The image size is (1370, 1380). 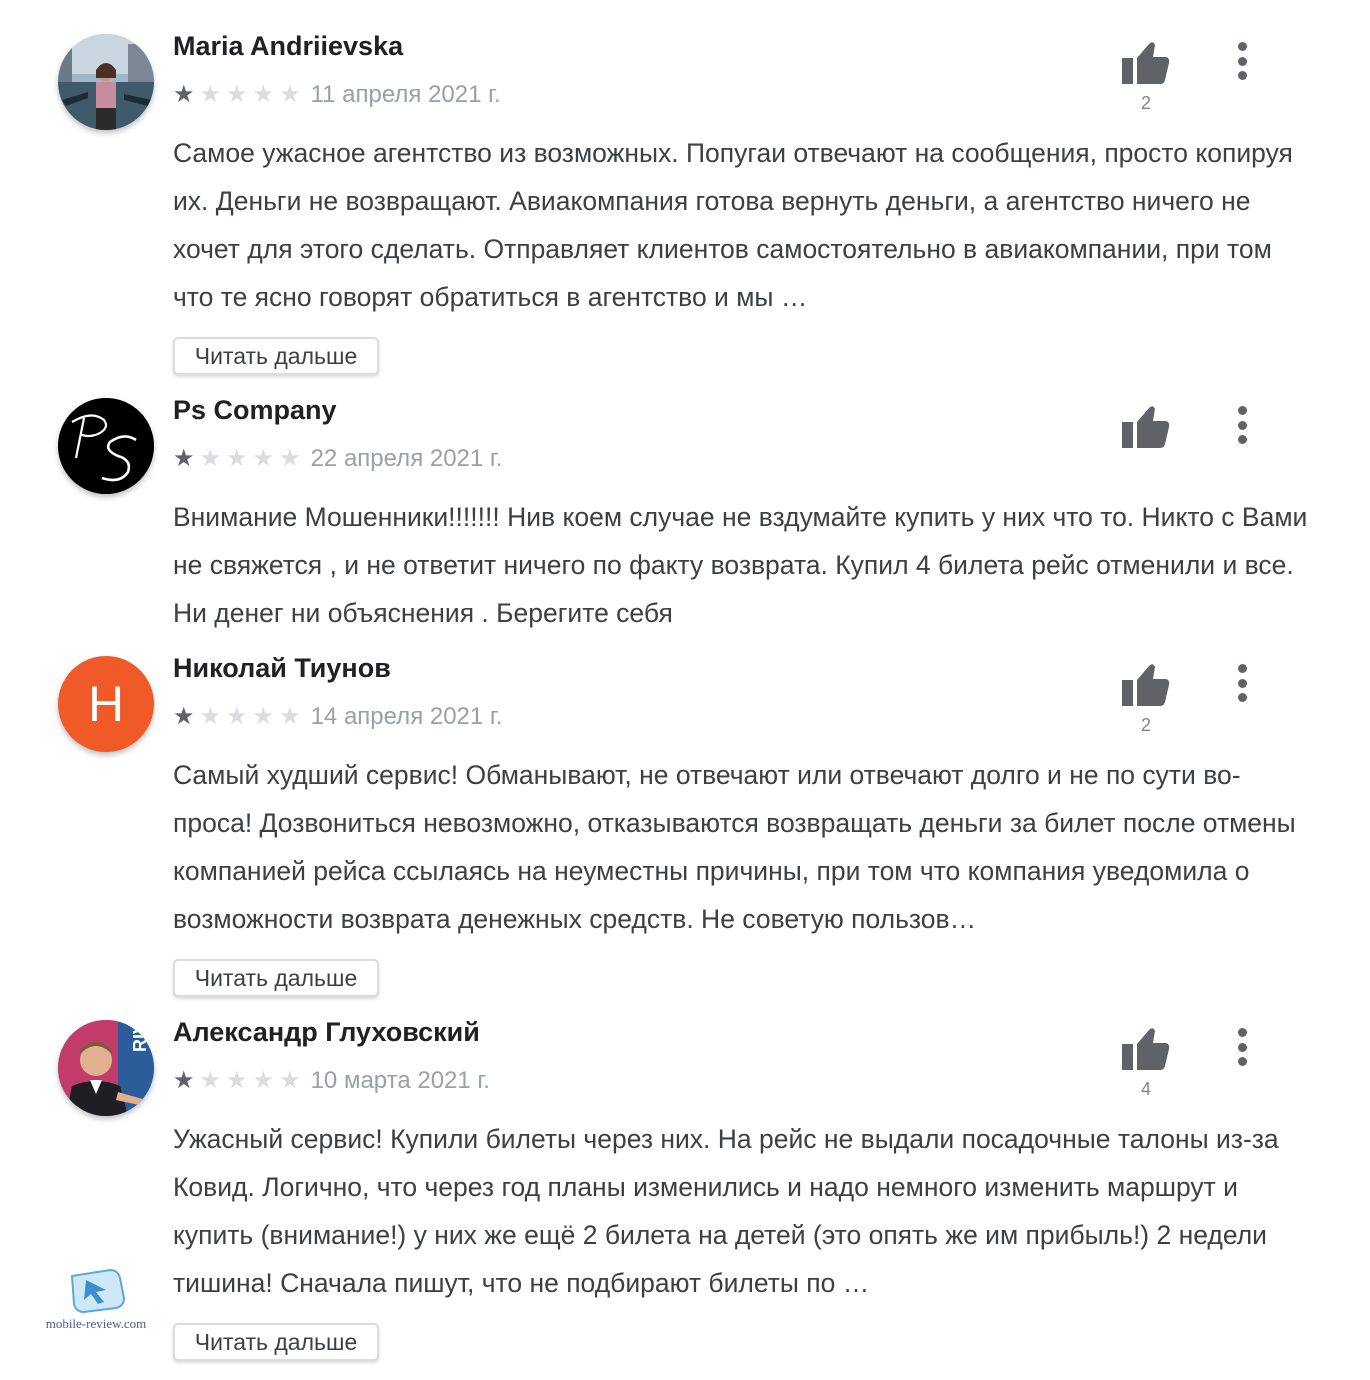 What do you see at coordinates (255, 410) in the screenshot?
I see `reviewer-name: Ps Company` at bounding box center [255, 410].